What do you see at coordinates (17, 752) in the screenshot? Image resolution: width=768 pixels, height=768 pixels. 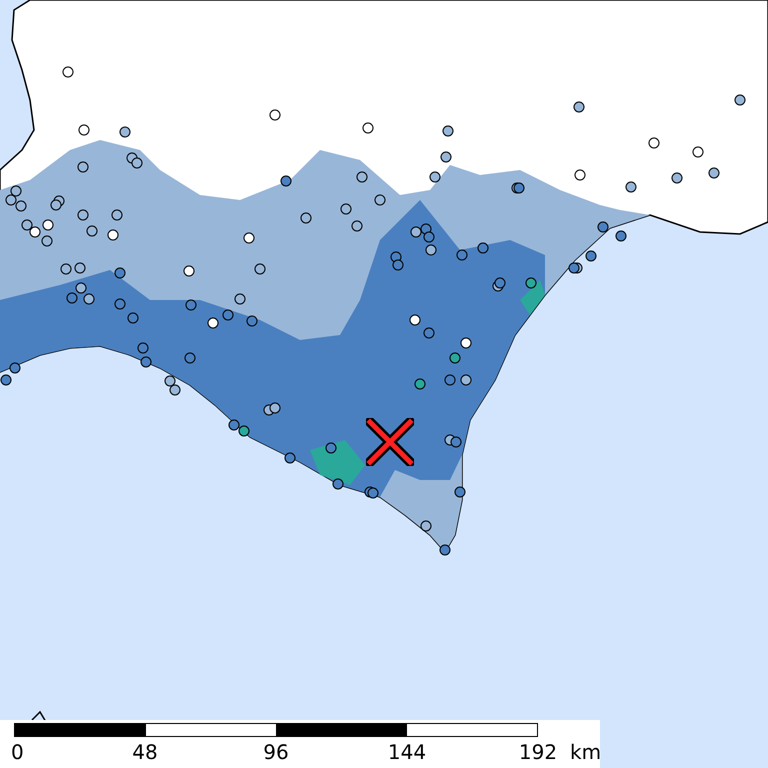 I see `scale-label: 0` at bounding box center [17, 752].